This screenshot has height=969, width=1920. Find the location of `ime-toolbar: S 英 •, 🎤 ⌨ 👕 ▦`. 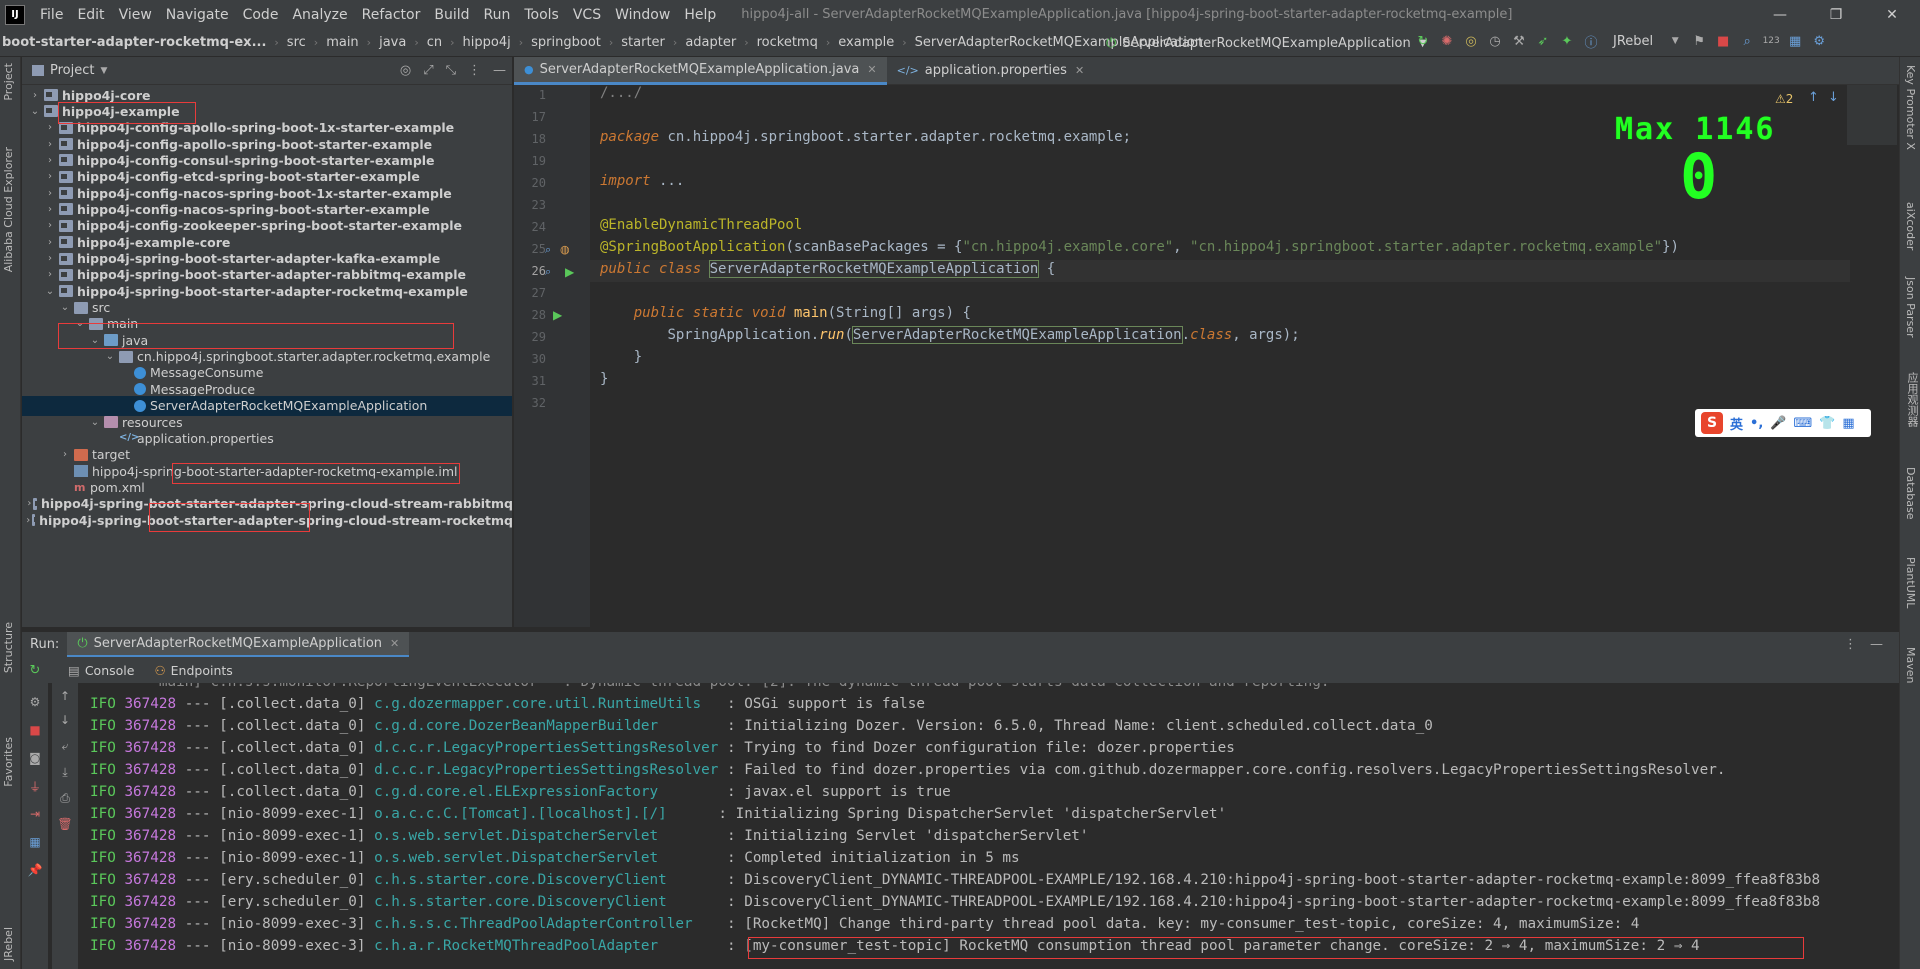

ime-toolbar: S 英 •, 🎤 ⌨ 👕 ▦ is located at coordinates (1783, 423).